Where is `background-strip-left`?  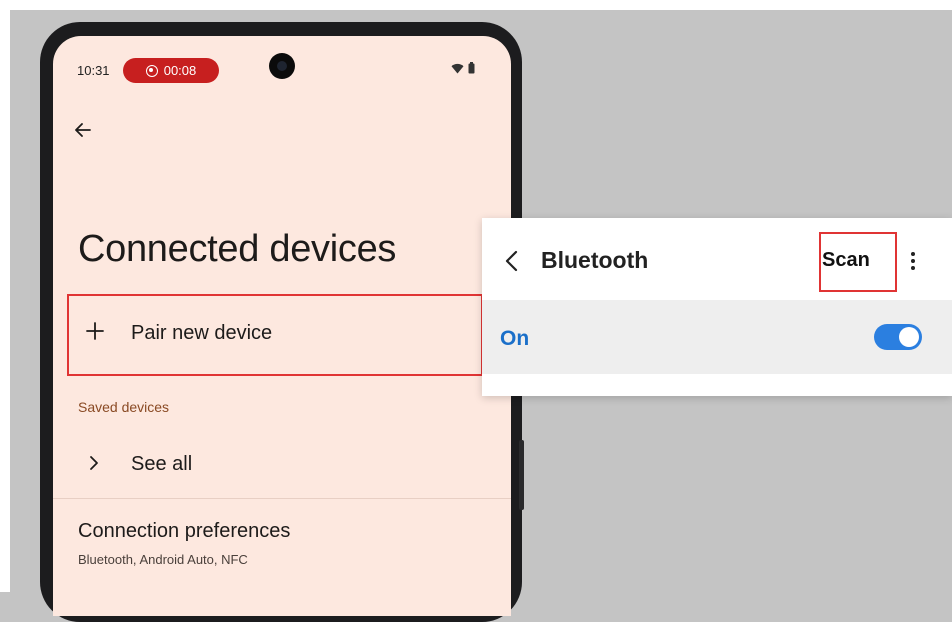
background-strip-left is located at coordinates (5, 296).